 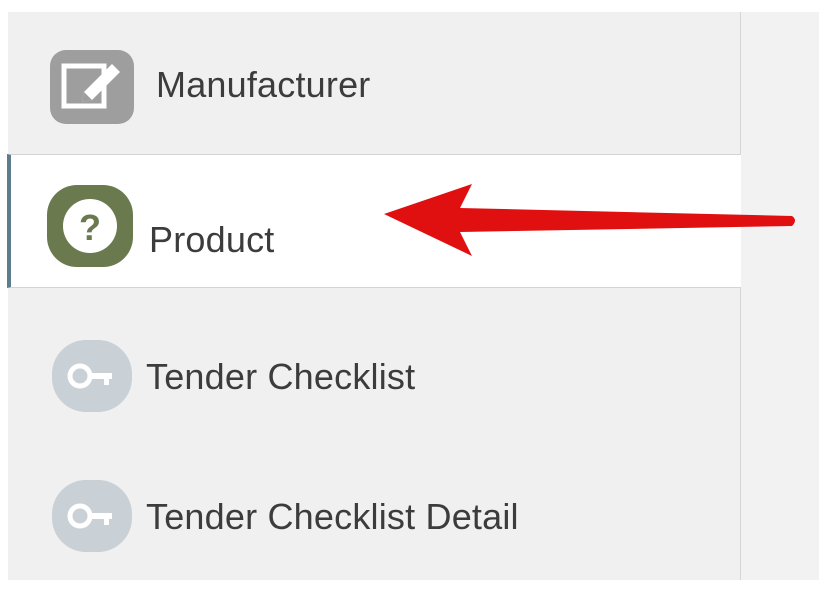 What do you see at coordinates (212, 239) in the screenshot?
I see `sidebar-item-label: Product` at bounding box center [212, 239].